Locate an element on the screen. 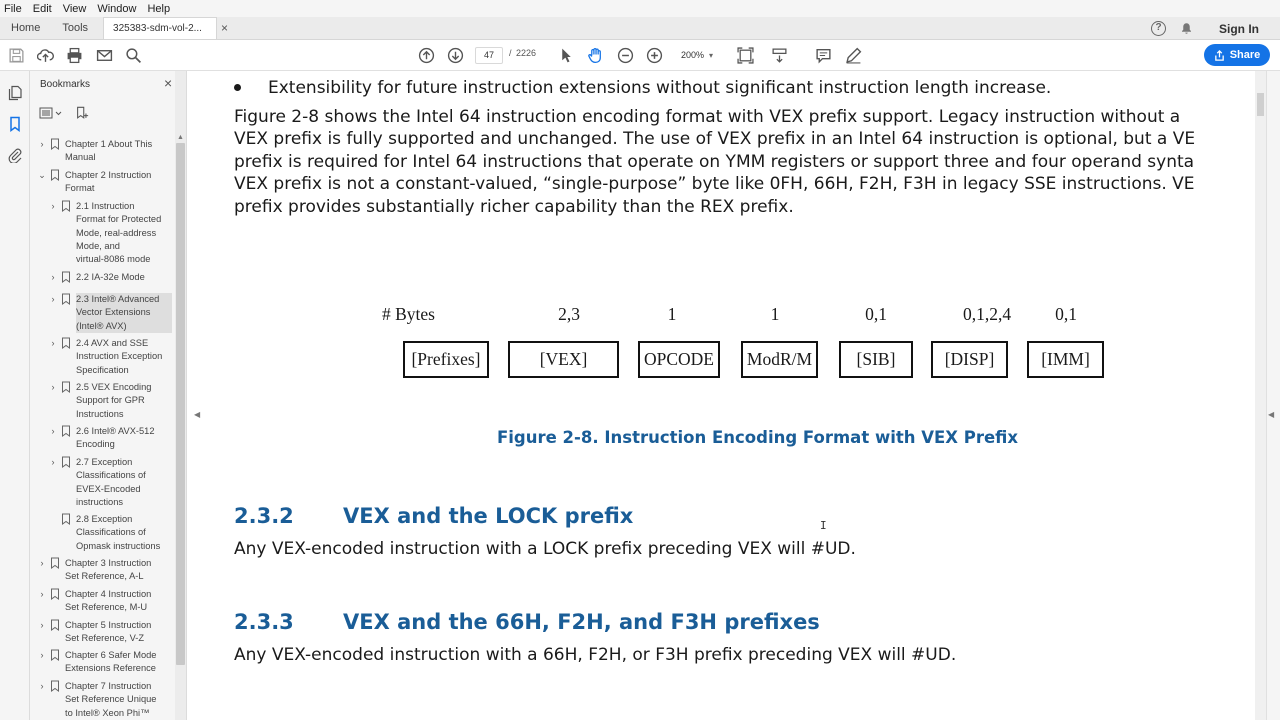 This screenshot has width=1280, height=720. bookmark-label: Chapter 1 About This Manual is located at coordinates (118, 151).